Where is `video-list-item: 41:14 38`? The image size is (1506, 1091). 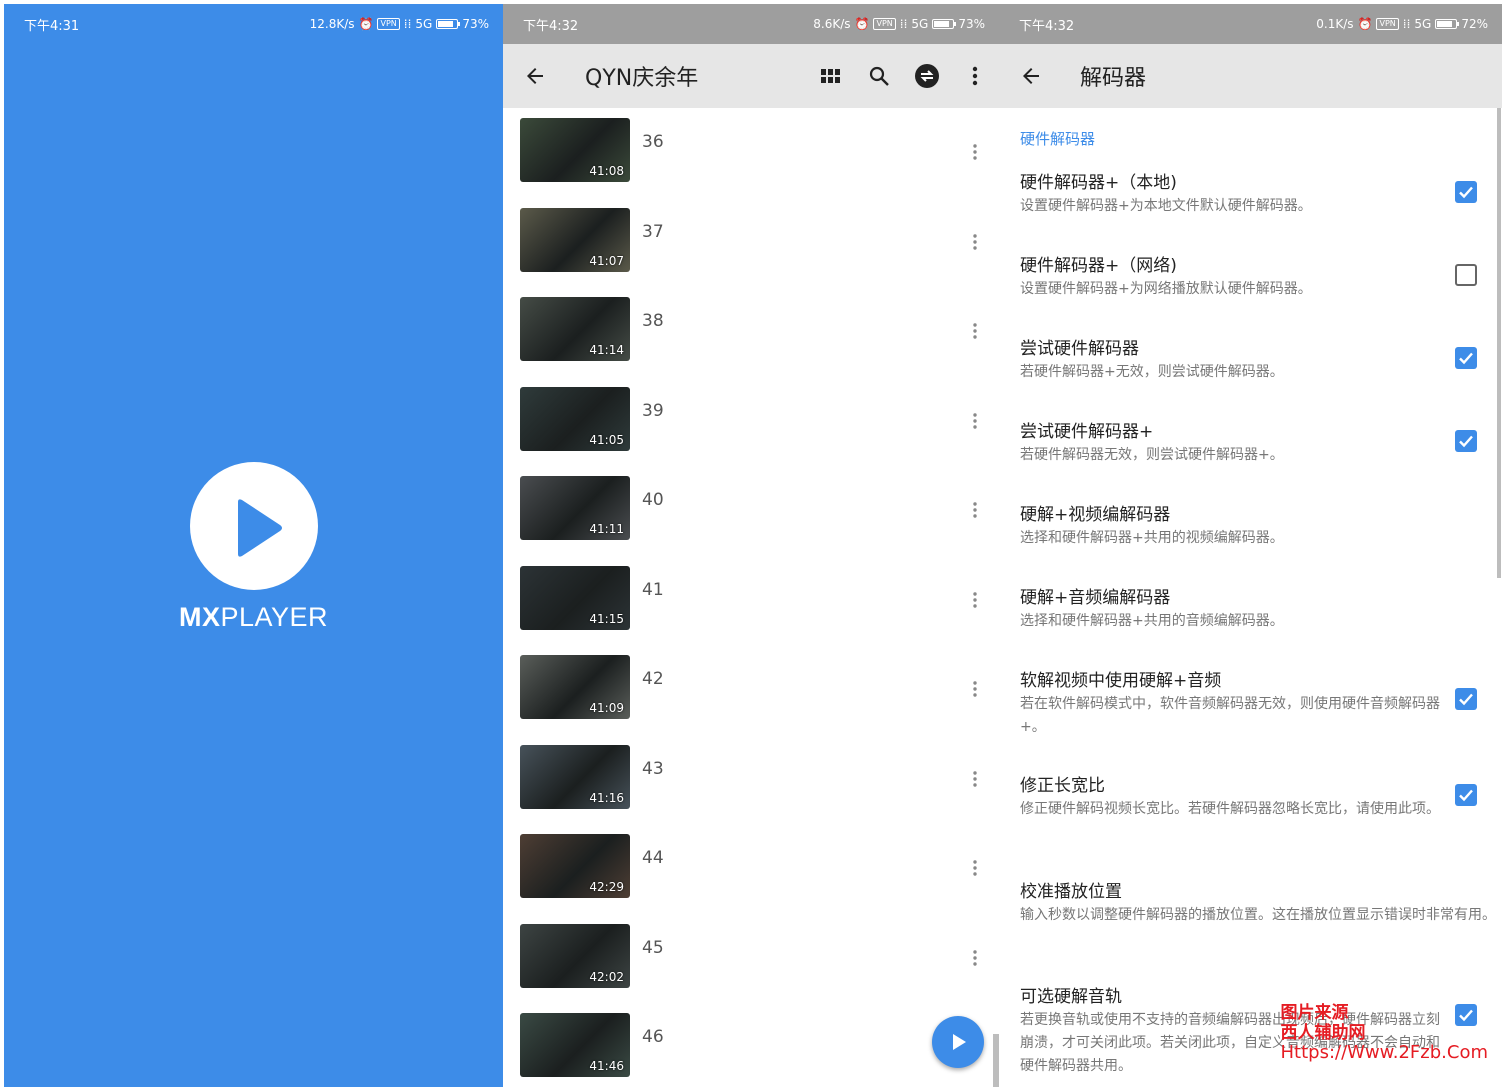 video-list-item: 41:14 38 is located at coordinates (751, 332).